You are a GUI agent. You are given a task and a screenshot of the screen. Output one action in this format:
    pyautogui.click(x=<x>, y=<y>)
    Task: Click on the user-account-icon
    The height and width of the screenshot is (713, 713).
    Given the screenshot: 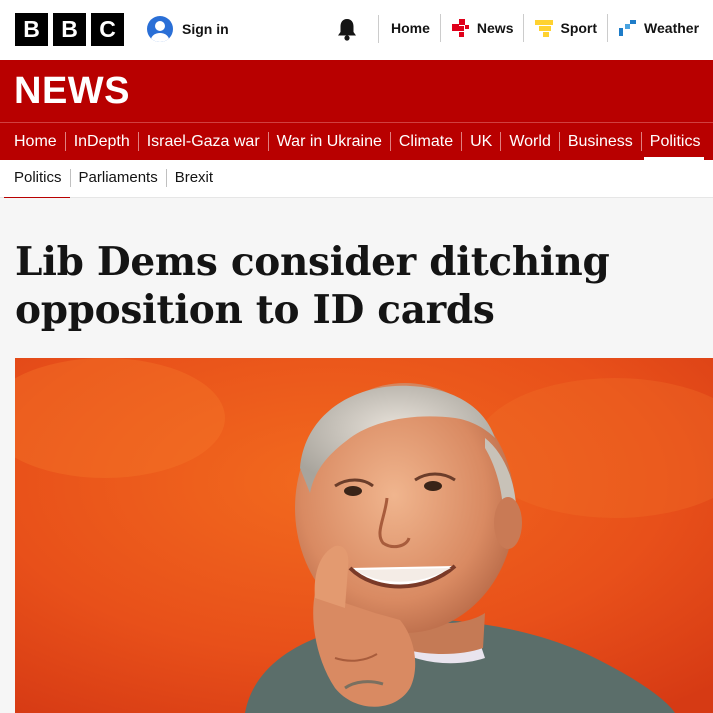 What is the action you would take?
    pyautogui.click(x=160, y=29)
    